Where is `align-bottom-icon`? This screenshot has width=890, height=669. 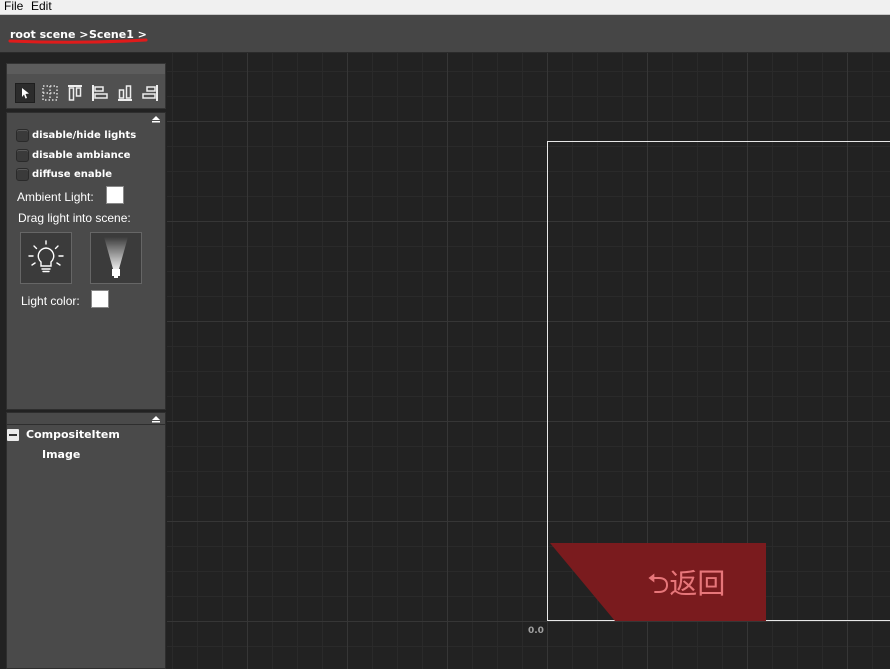 align-bottom-icon is located at coordinates (125, 93).